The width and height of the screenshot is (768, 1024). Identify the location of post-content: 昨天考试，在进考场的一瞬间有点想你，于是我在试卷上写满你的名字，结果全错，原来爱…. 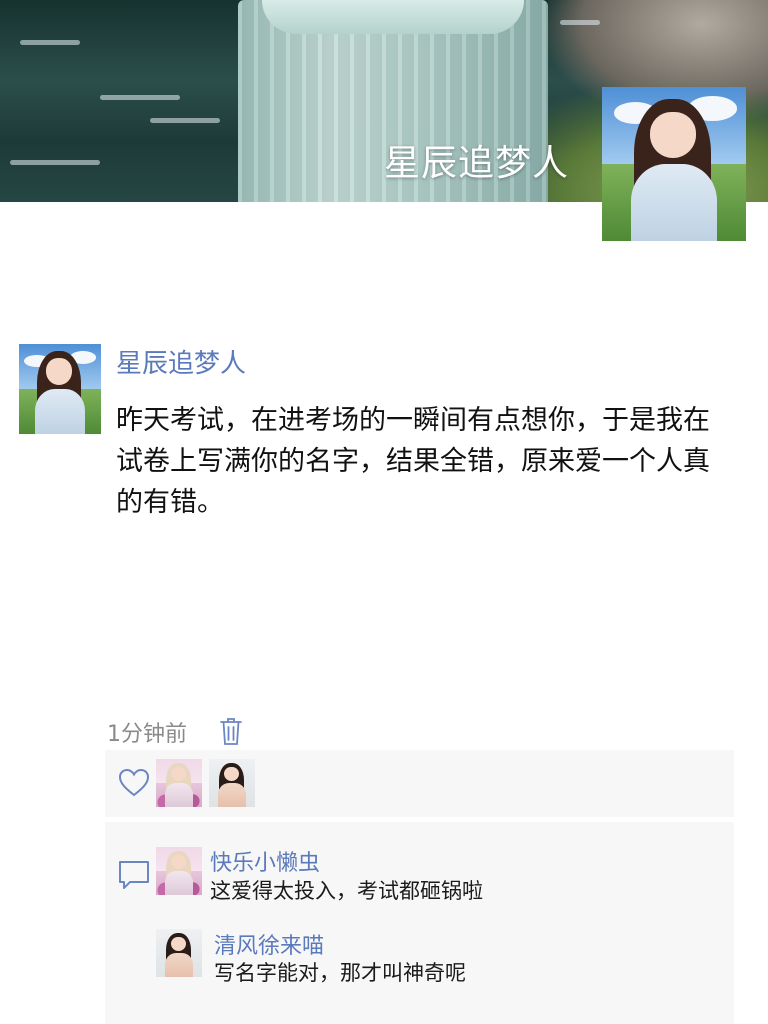
(413, 461).